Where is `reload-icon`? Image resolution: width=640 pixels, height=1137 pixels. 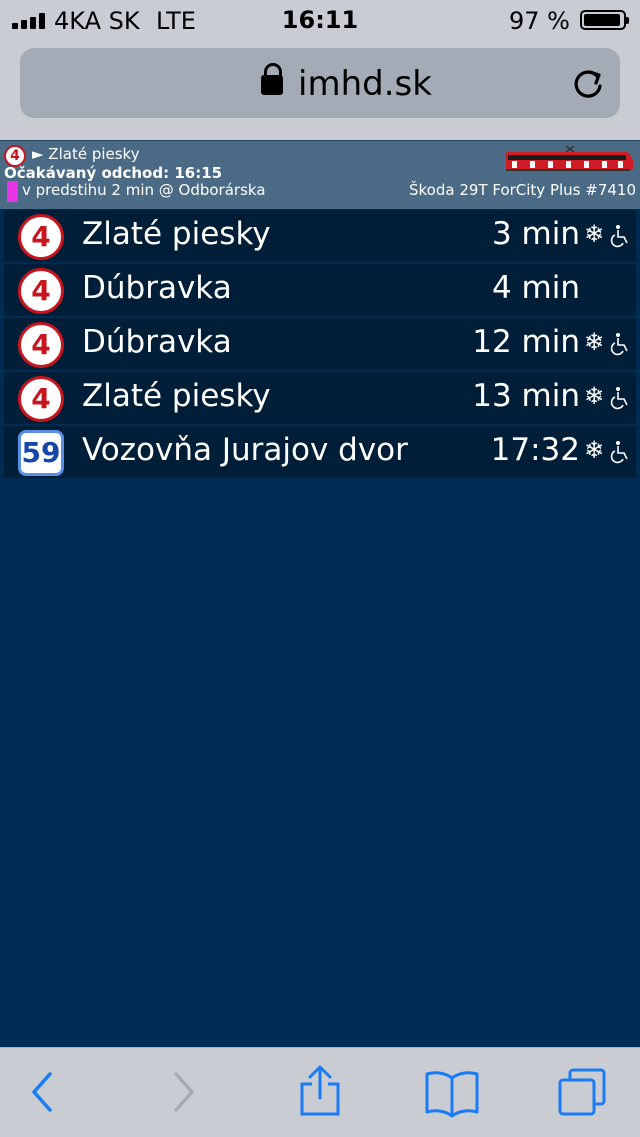
reload-icon is located at coordinates (588, 84).